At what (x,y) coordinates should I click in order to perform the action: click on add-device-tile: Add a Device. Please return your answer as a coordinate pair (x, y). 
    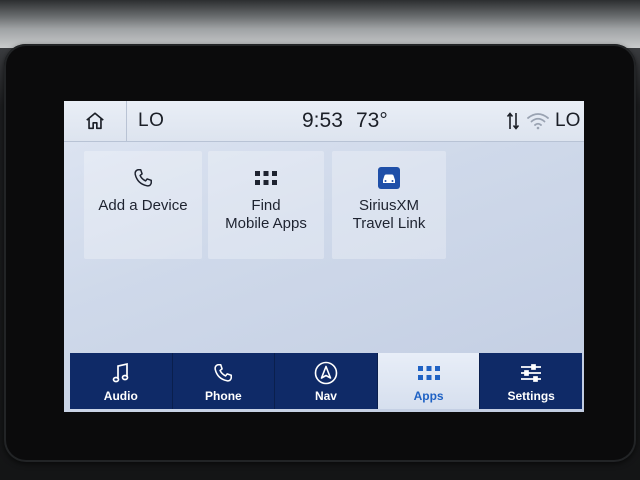
    Looking at the image, I should click on (143, 205).